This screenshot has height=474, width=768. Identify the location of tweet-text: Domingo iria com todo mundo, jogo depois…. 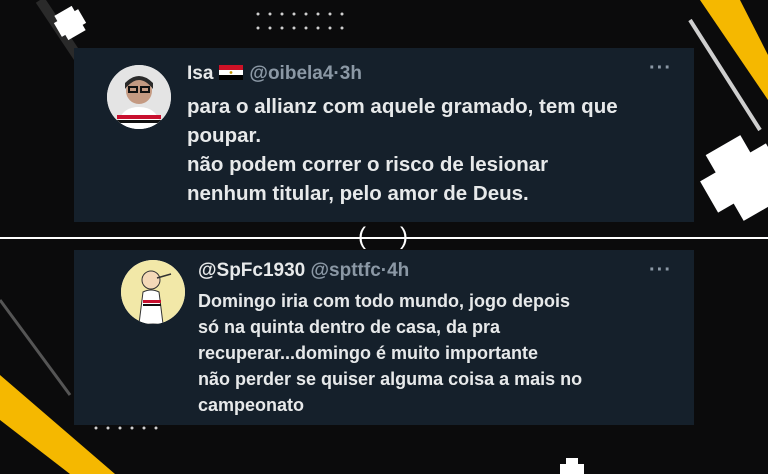
(390, 353).